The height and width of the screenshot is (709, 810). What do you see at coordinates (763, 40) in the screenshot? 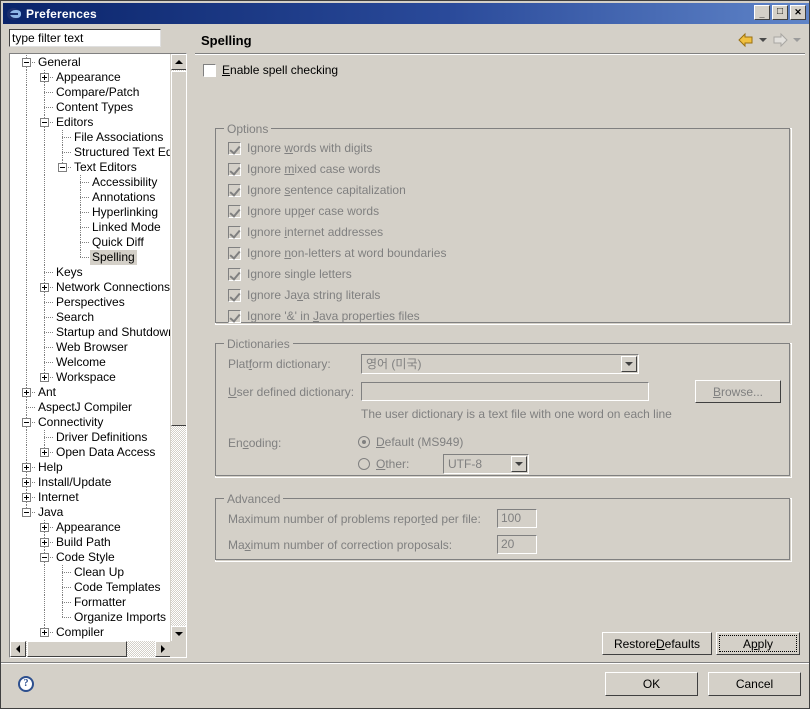
I see `back-dropdown-icon` at bounding box center [763, 40].